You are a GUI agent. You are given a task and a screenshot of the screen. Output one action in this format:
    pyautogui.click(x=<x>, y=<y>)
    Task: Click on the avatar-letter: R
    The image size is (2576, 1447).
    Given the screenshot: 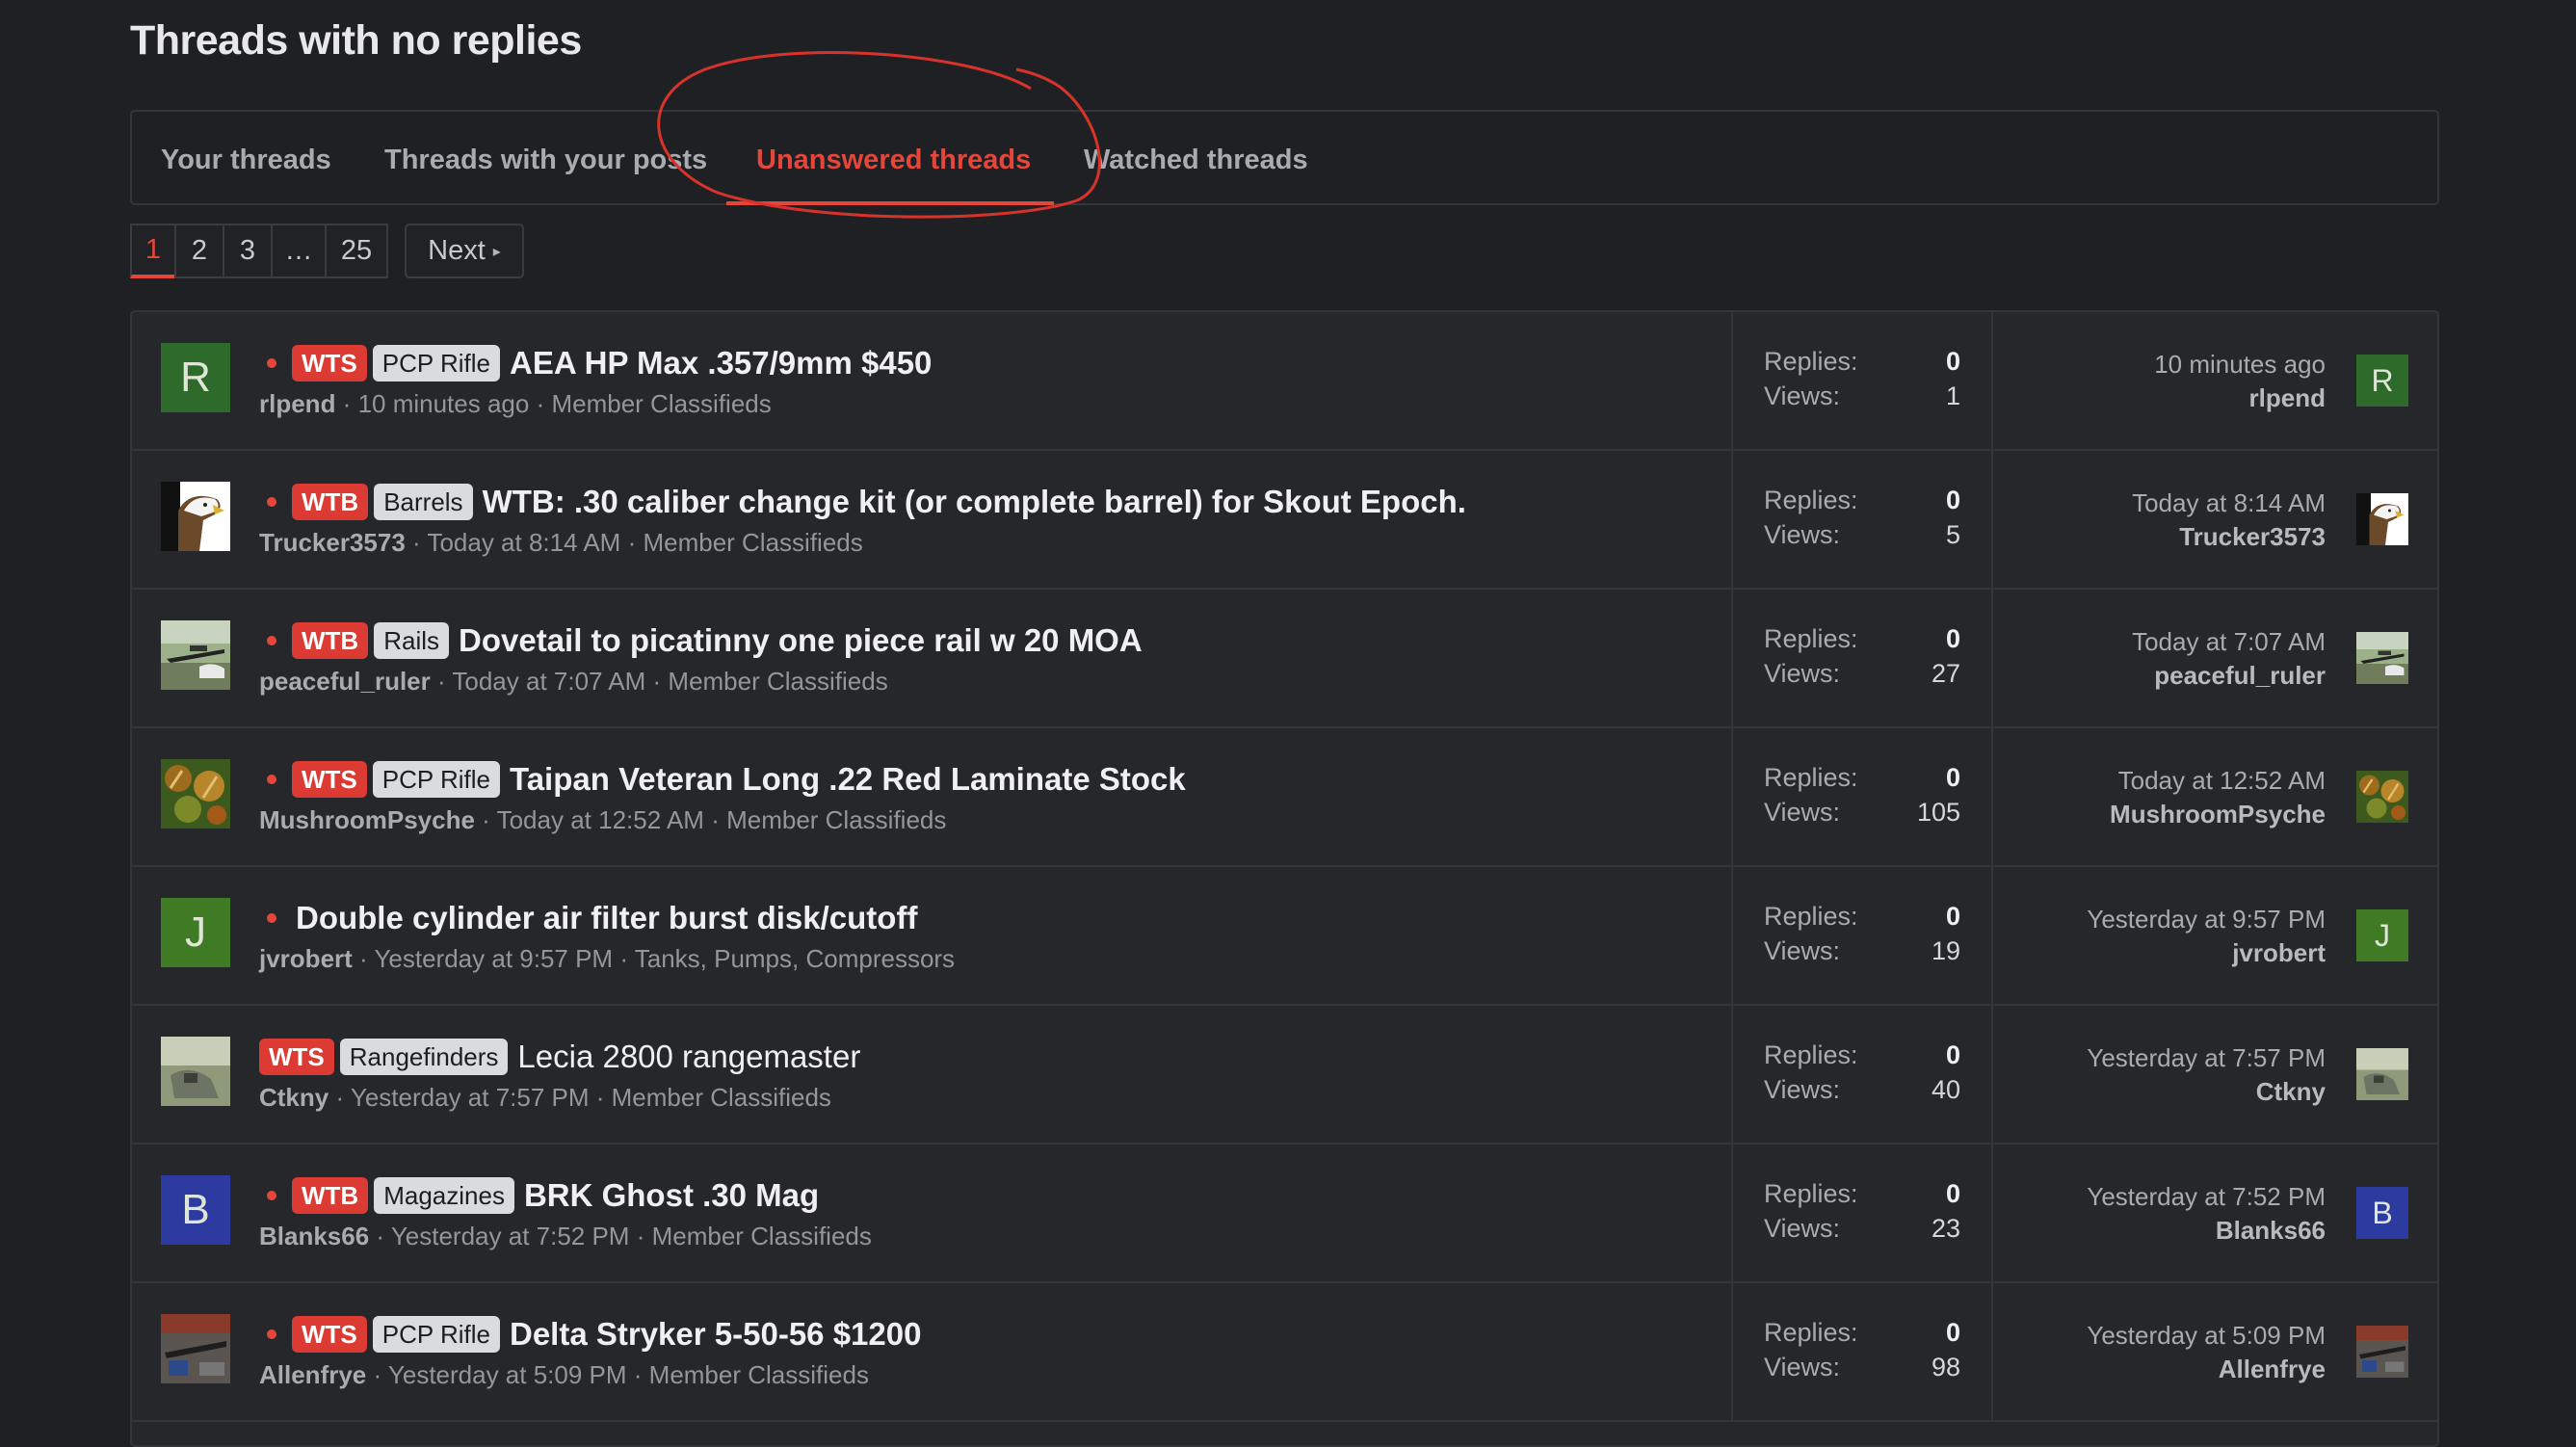 What is the action you would take?
    pyautogui.click(x=2383, y=380)
    